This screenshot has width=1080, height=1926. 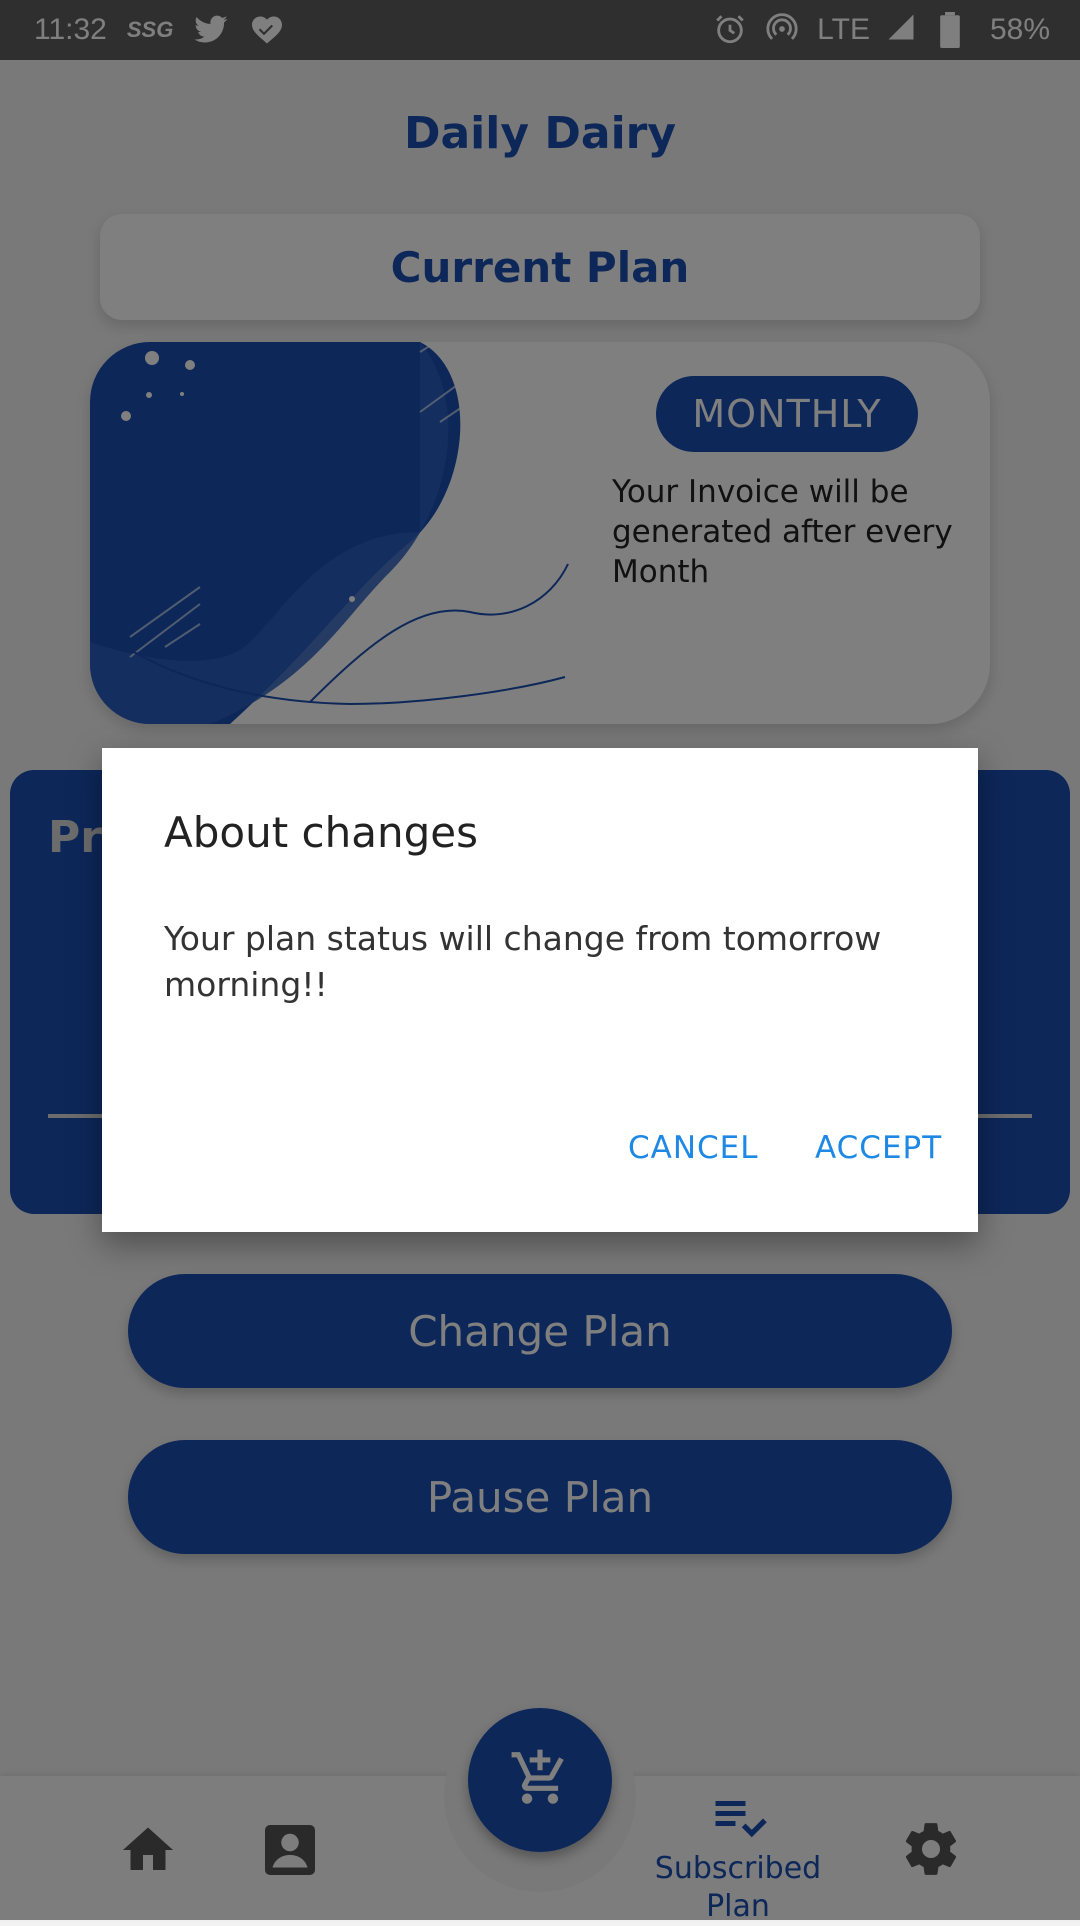 I want to click on cancel-button: CANCEL, so click(x=693, y=1148).